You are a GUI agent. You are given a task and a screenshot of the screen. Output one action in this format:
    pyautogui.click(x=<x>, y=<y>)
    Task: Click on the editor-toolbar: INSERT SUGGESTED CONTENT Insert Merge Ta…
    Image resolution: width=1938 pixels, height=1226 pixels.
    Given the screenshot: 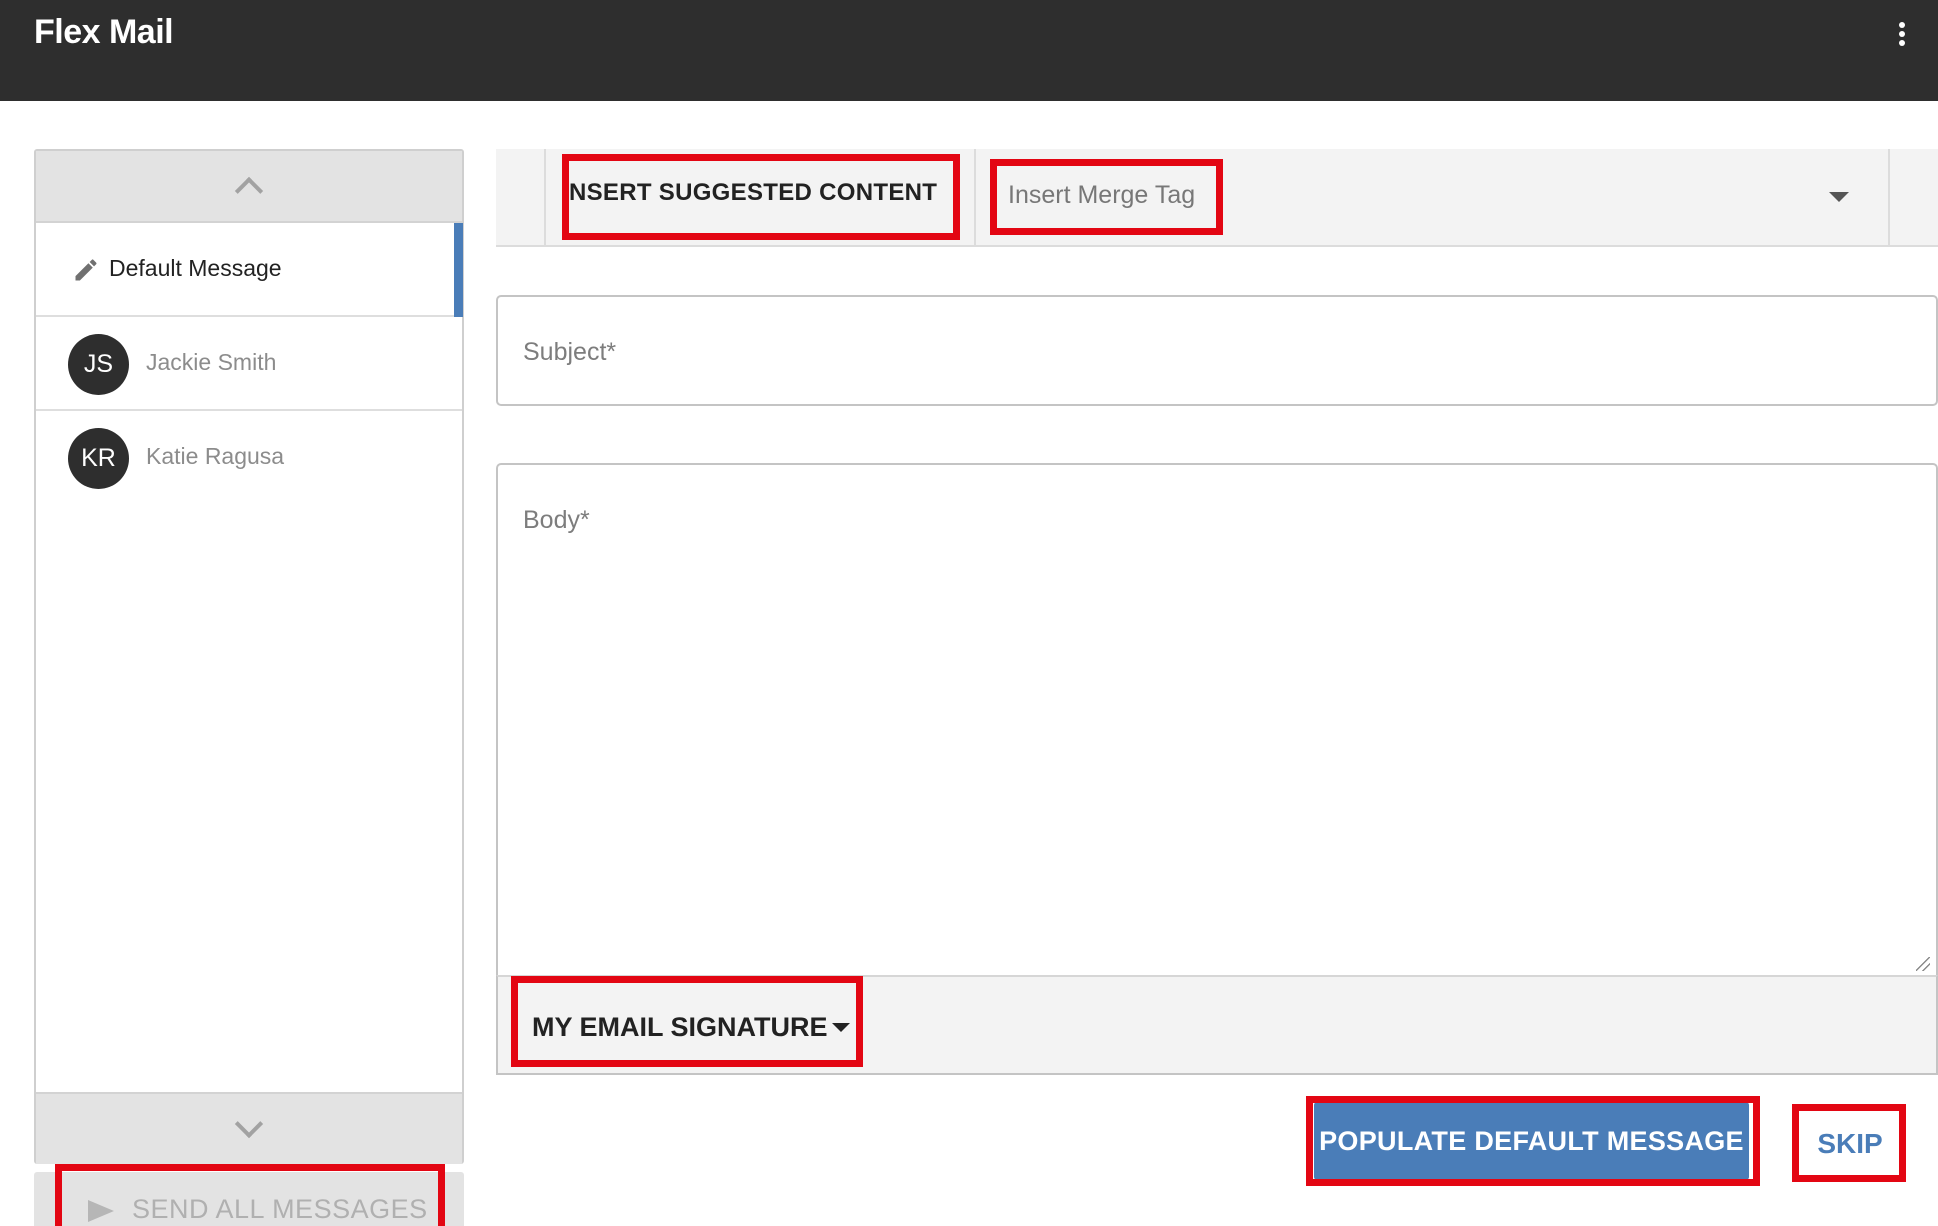 What is the action you would take?
    pyautogui.click(x=1217, y=198)
    